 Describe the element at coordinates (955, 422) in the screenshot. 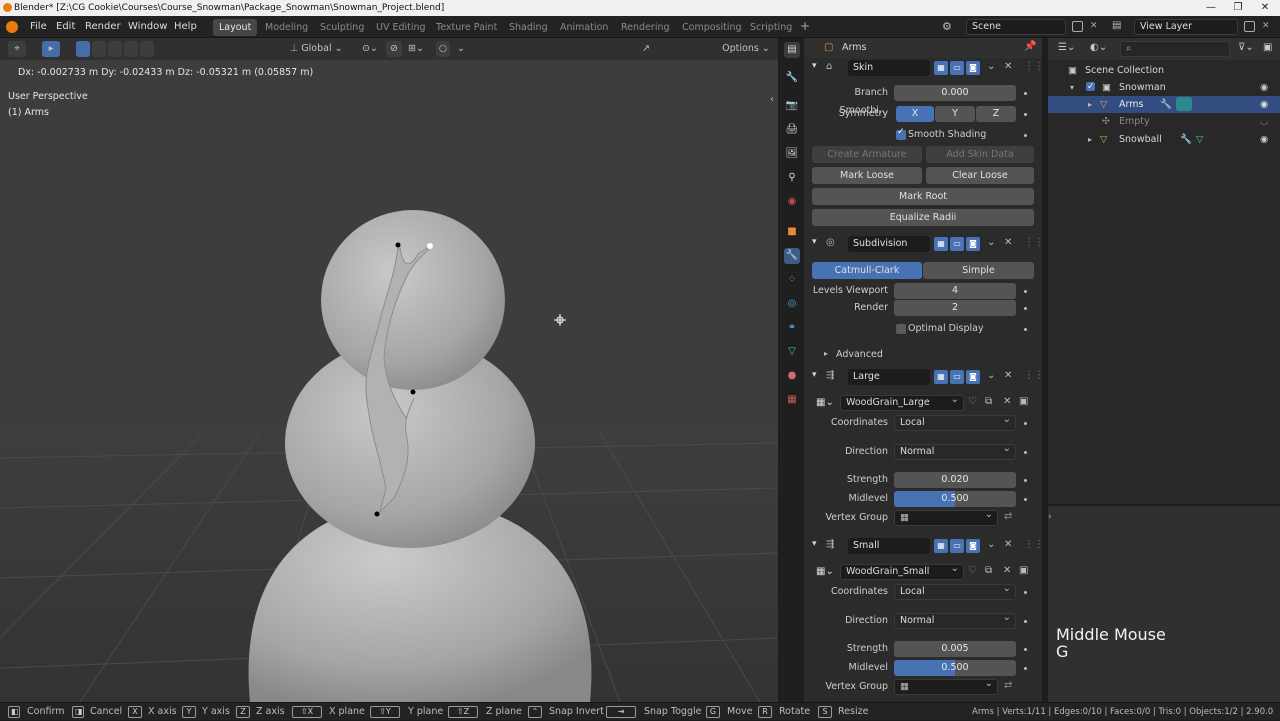

I see `large-coordinates-dropdown: Local` at that location.